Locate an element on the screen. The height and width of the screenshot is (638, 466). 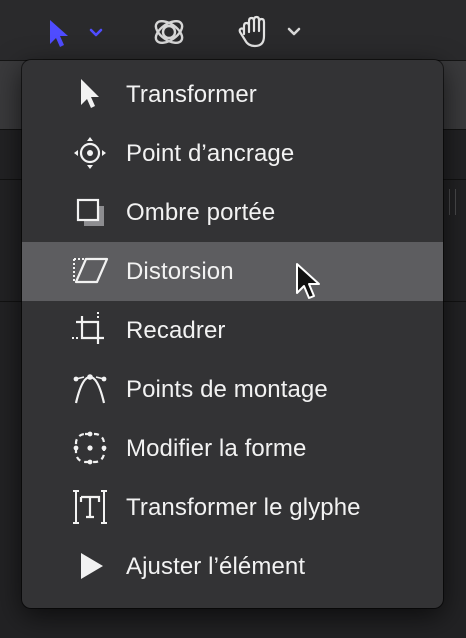
menu-item-label: Transformer le glyphe is located at coordinates (243, 507).